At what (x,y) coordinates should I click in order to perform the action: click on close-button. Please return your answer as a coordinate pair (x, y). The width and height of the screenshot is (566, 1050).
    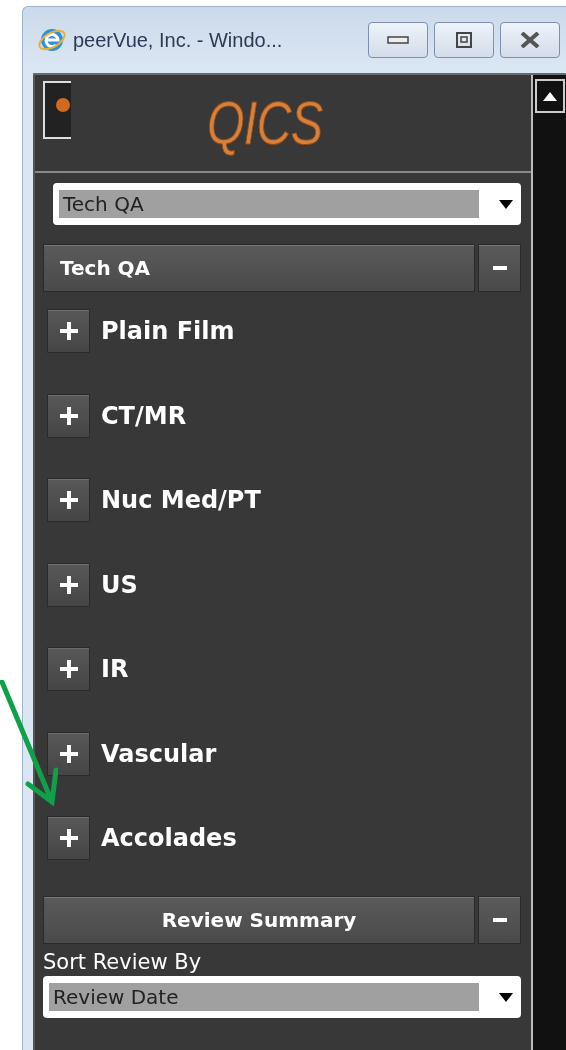
    Looking at the image, I should click on (530, 40).